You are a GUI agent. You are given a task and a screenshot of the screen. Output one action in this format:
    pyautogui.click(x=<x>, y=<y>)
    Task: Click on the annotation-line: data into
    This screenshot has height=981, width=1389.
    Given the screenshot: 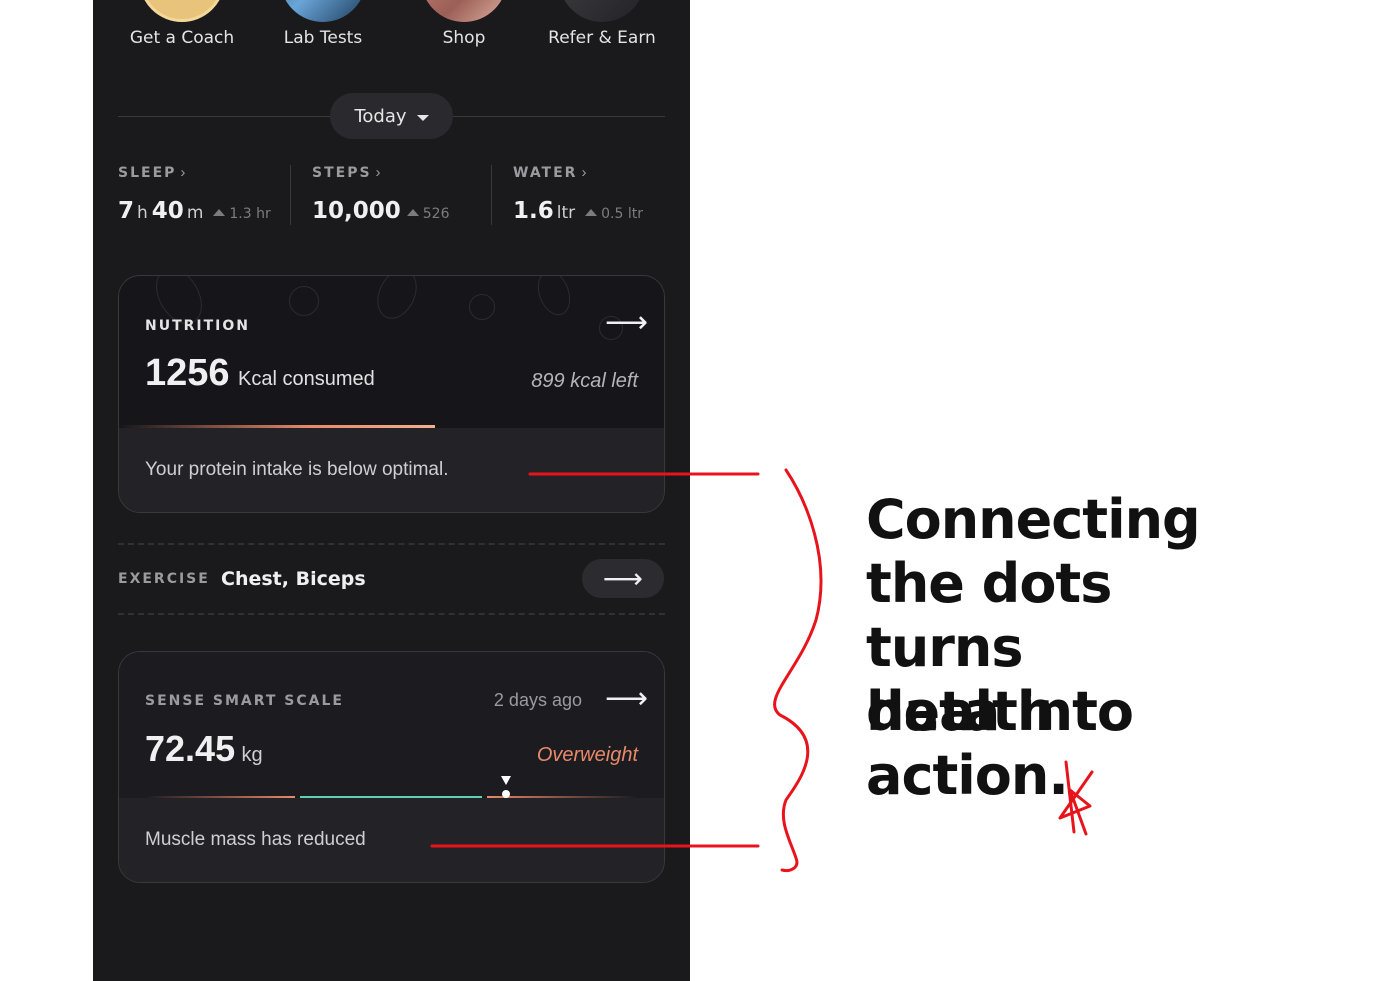 What is the action you would take?
    pyautogui.click(x=1000, y=711)
    